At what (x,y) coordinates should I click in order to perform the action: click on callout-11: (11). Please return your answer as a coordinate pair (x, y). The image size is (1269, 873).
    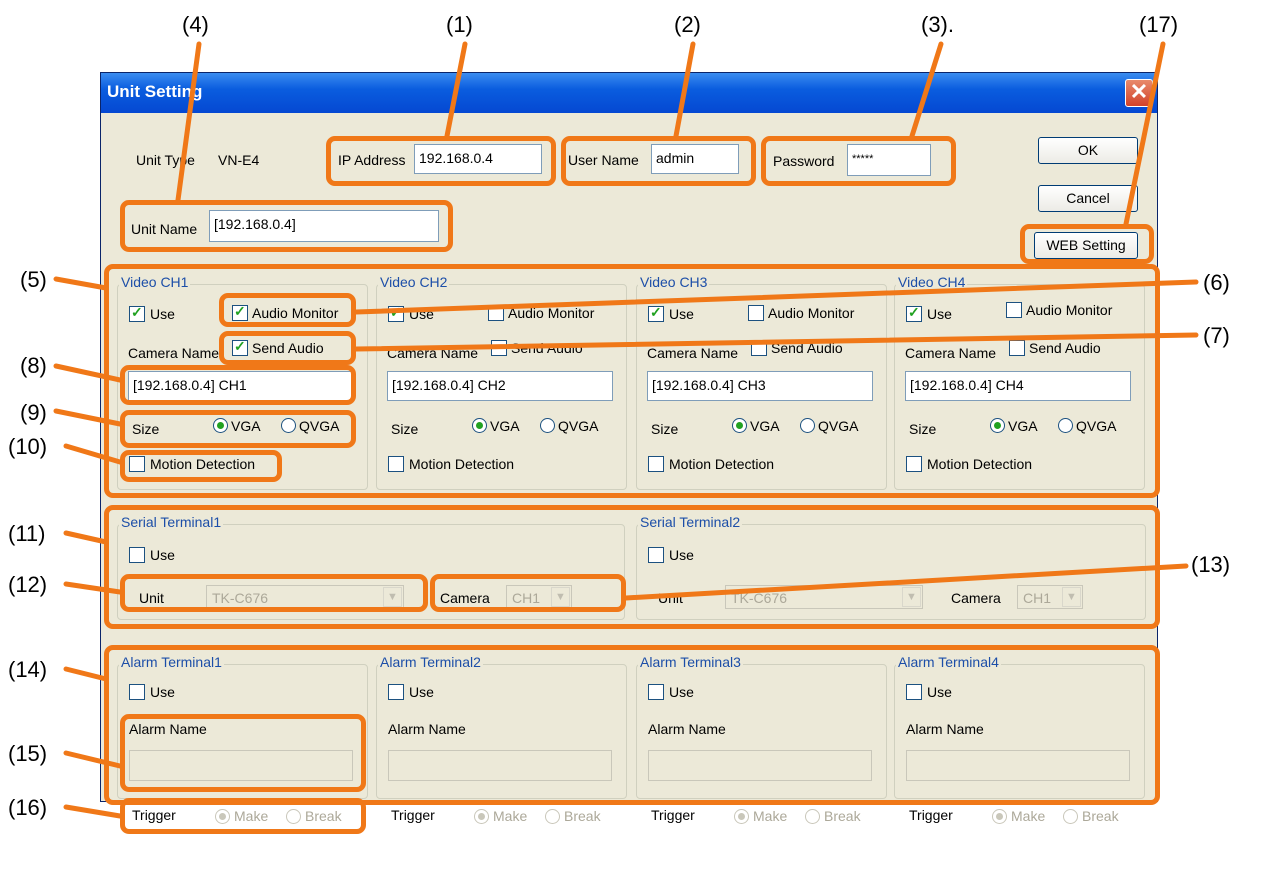
    Looking at the image, I should click on (27, 533).